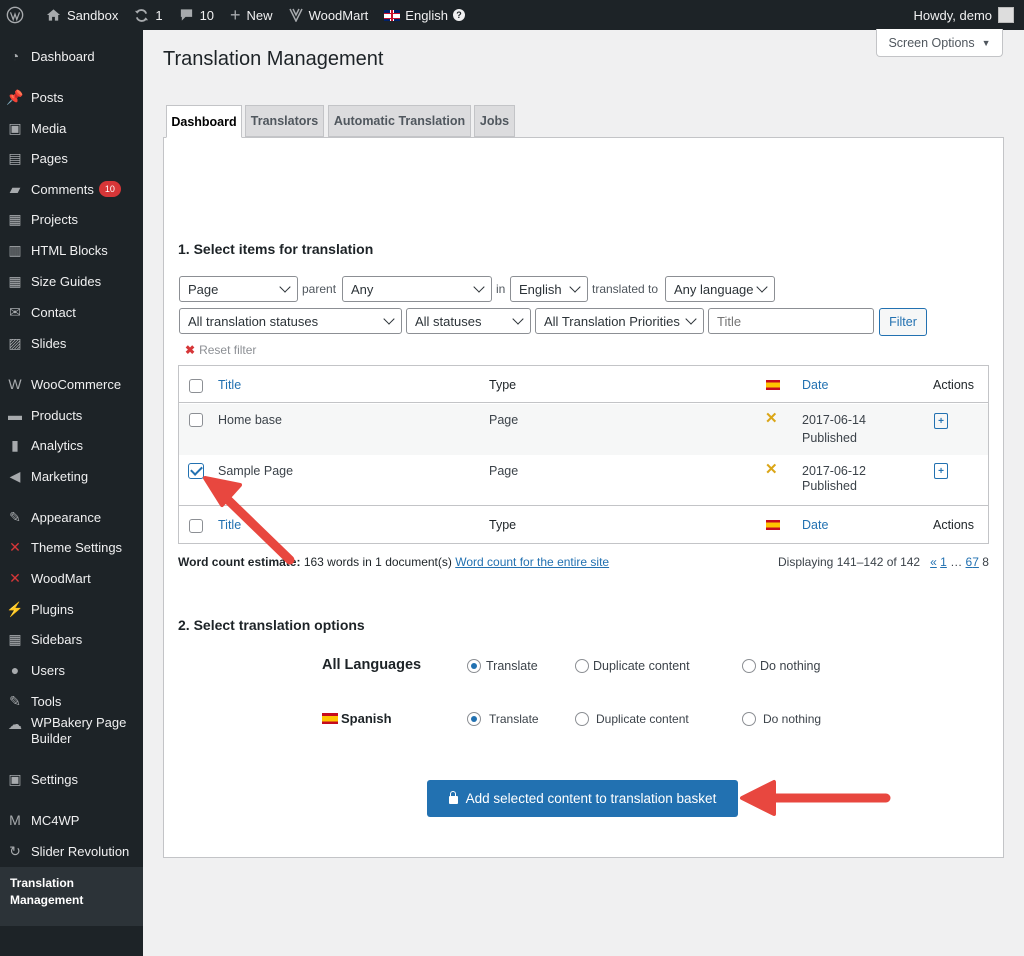  I want to click on all-translate-radio, so click(474, 666).